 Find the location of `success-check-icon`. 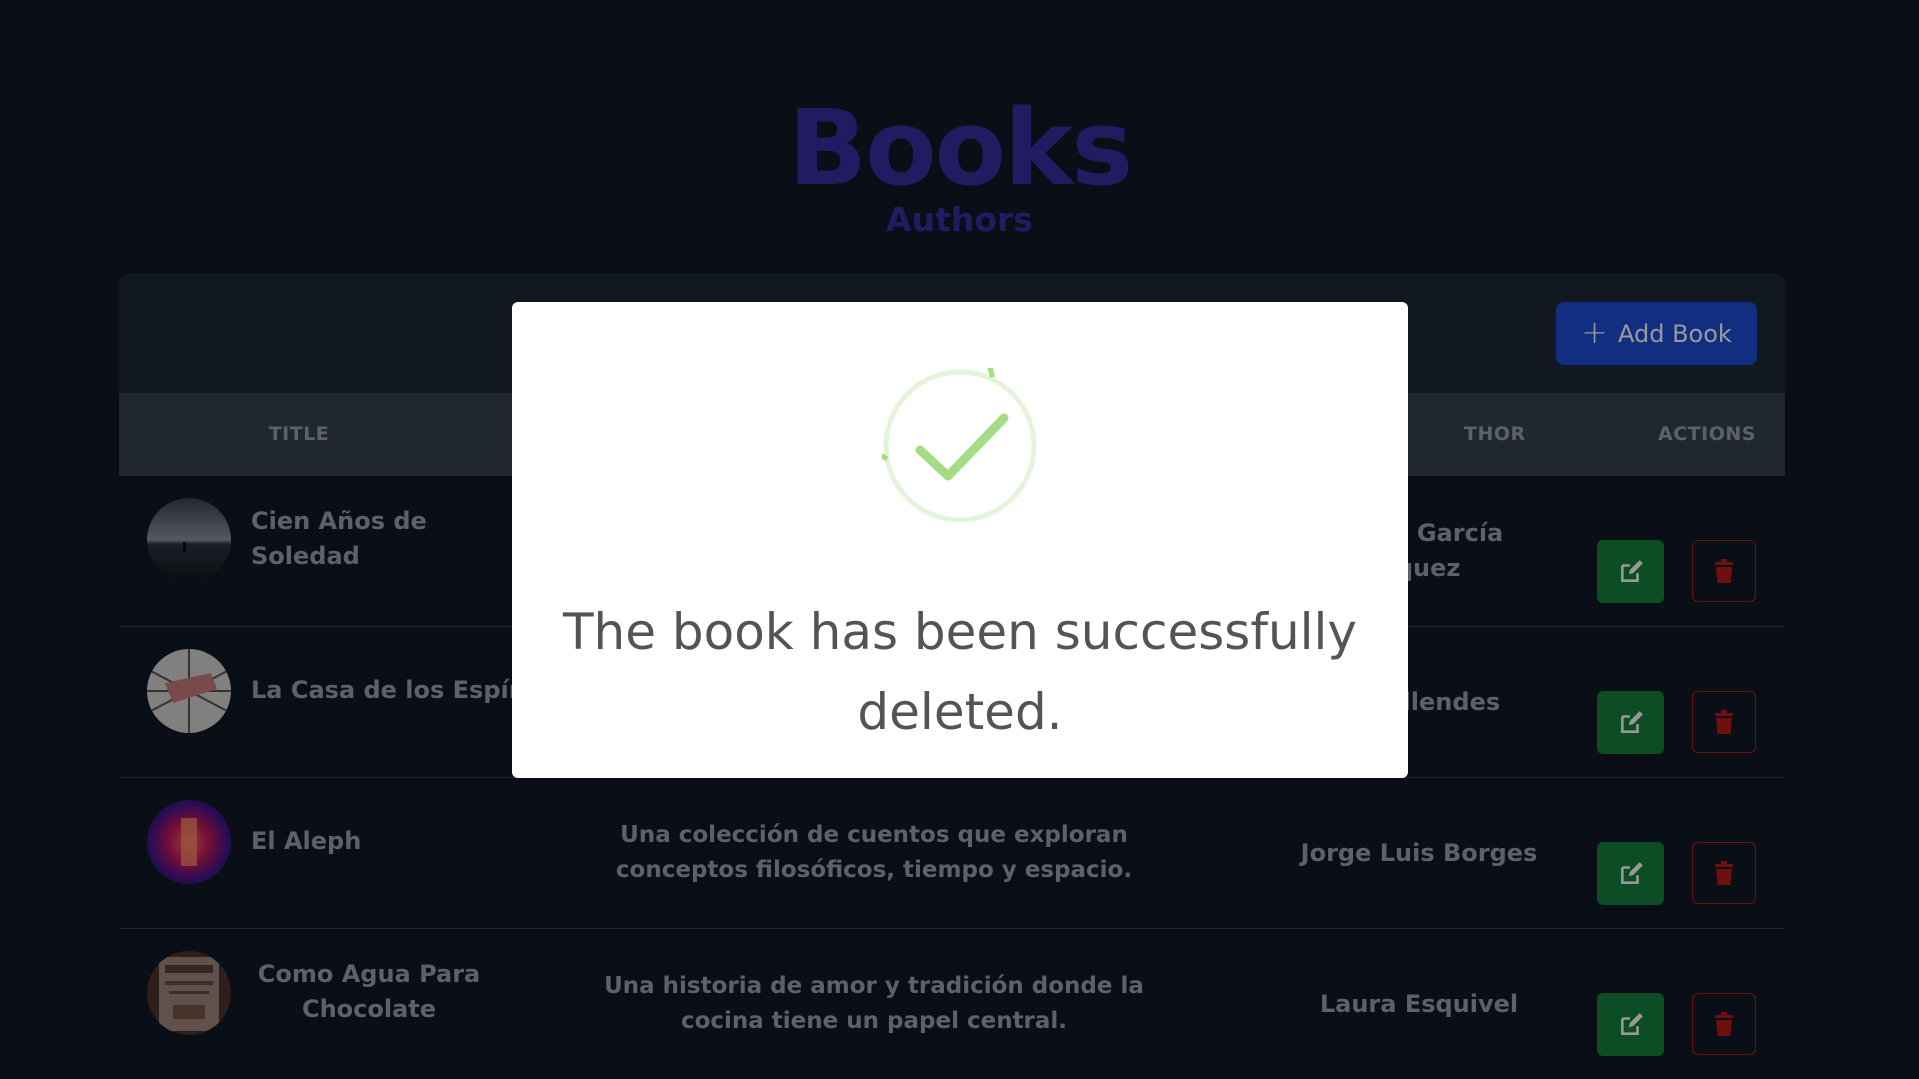

success-check-icon is located at coordinates (959, 445).